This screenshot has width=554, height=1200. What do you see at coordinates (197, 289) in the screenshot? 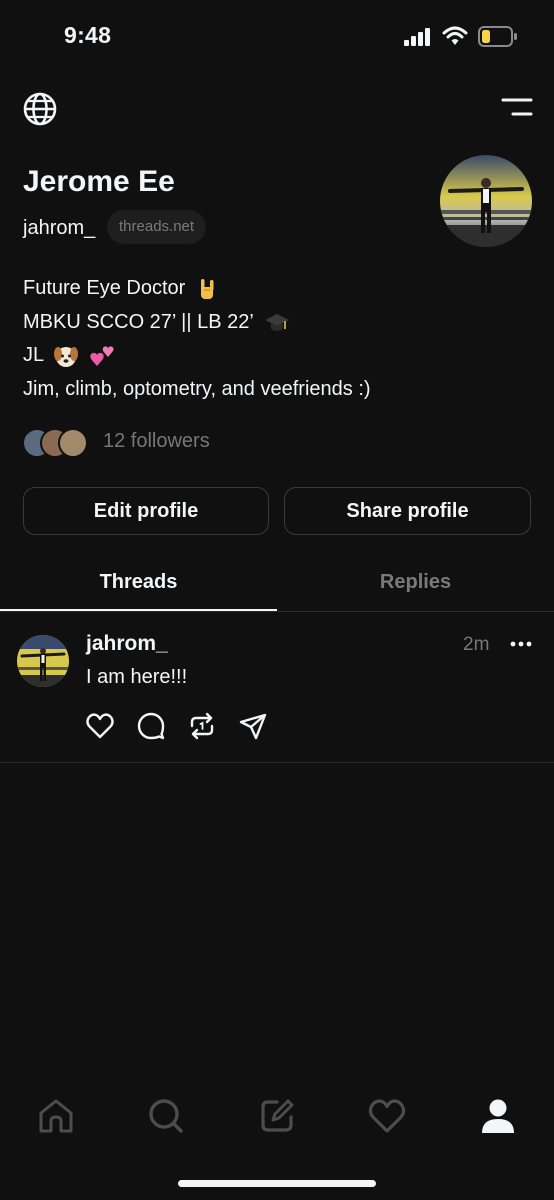
I see `bio-line: Future Eye Doctor` at bounding box center [197, 289].